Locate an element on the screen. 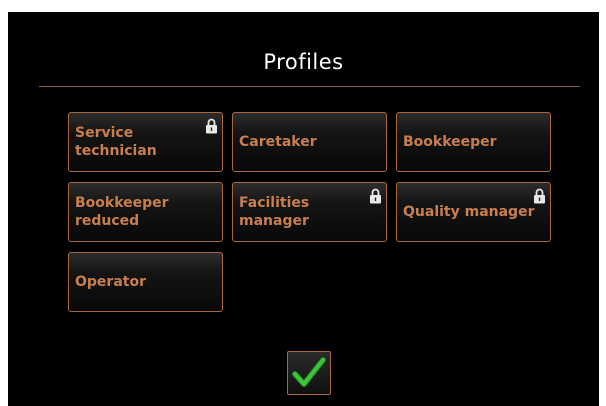 This screenshot has height=406, width=606. profile-label: Bookkeeper is located at coordinates (450, 142).